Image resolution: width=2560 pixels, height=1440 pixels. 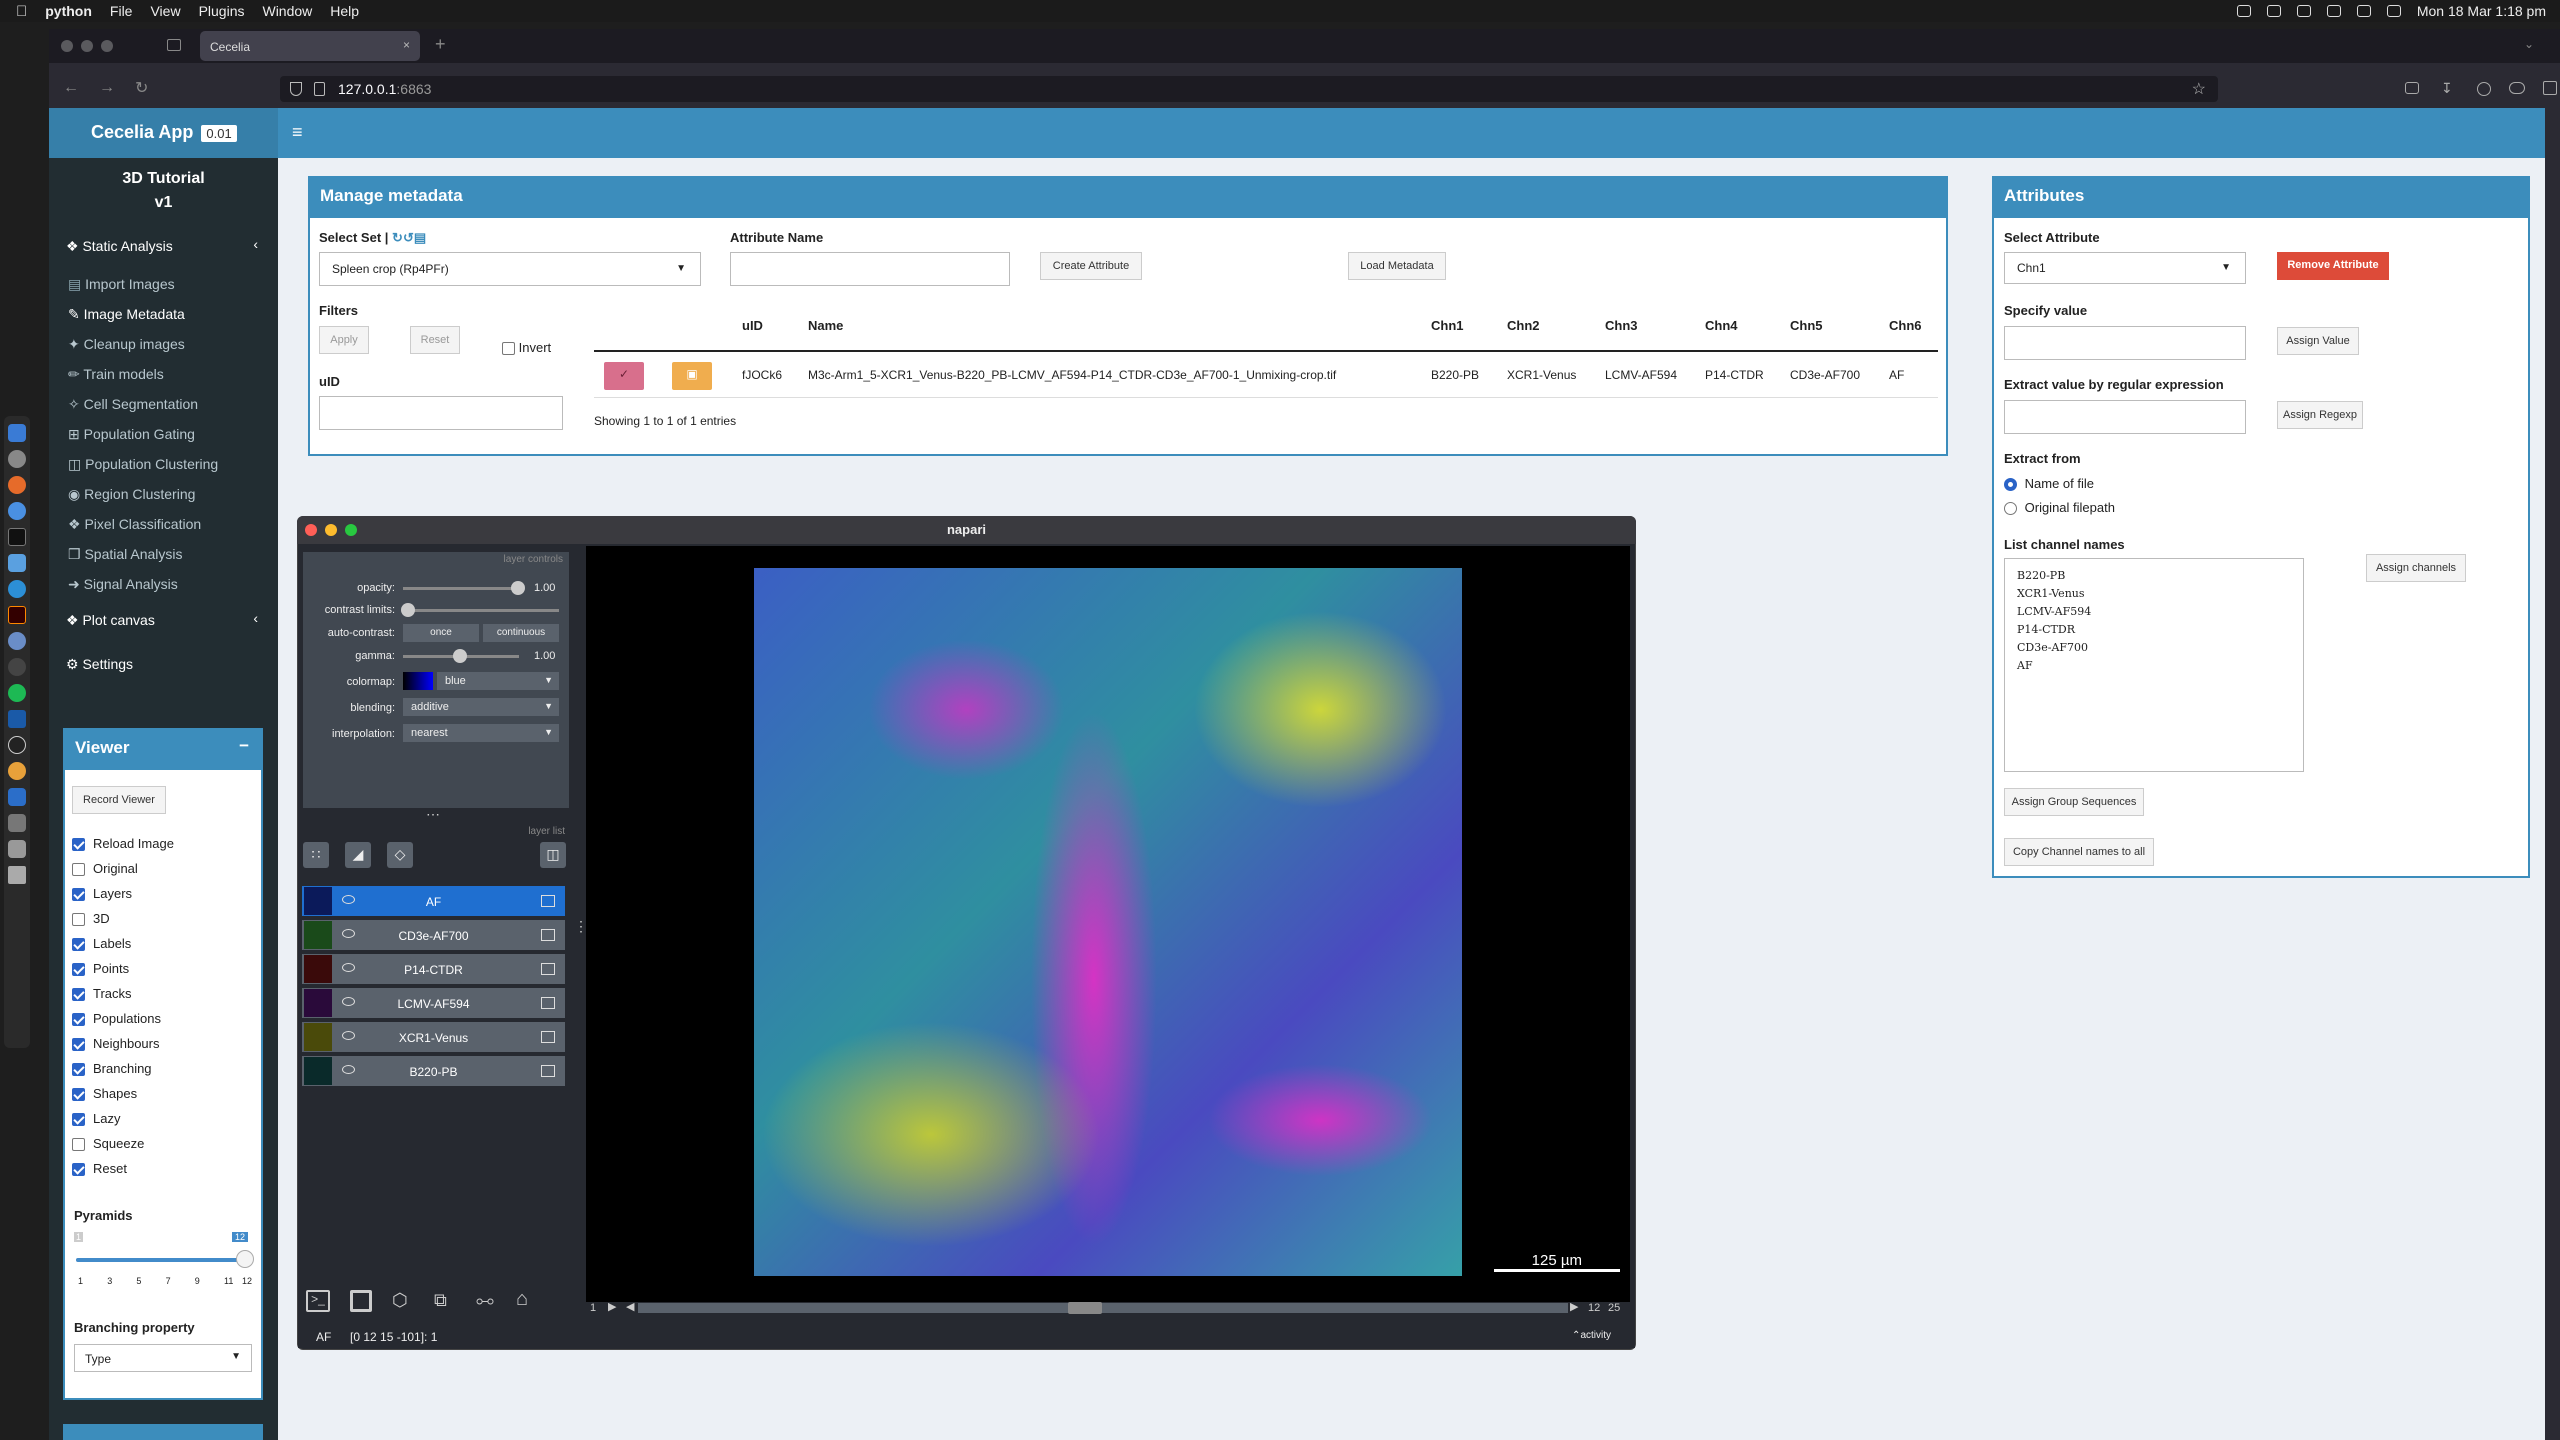 I want to click on opacity-handle, so click(x=518, y=588).